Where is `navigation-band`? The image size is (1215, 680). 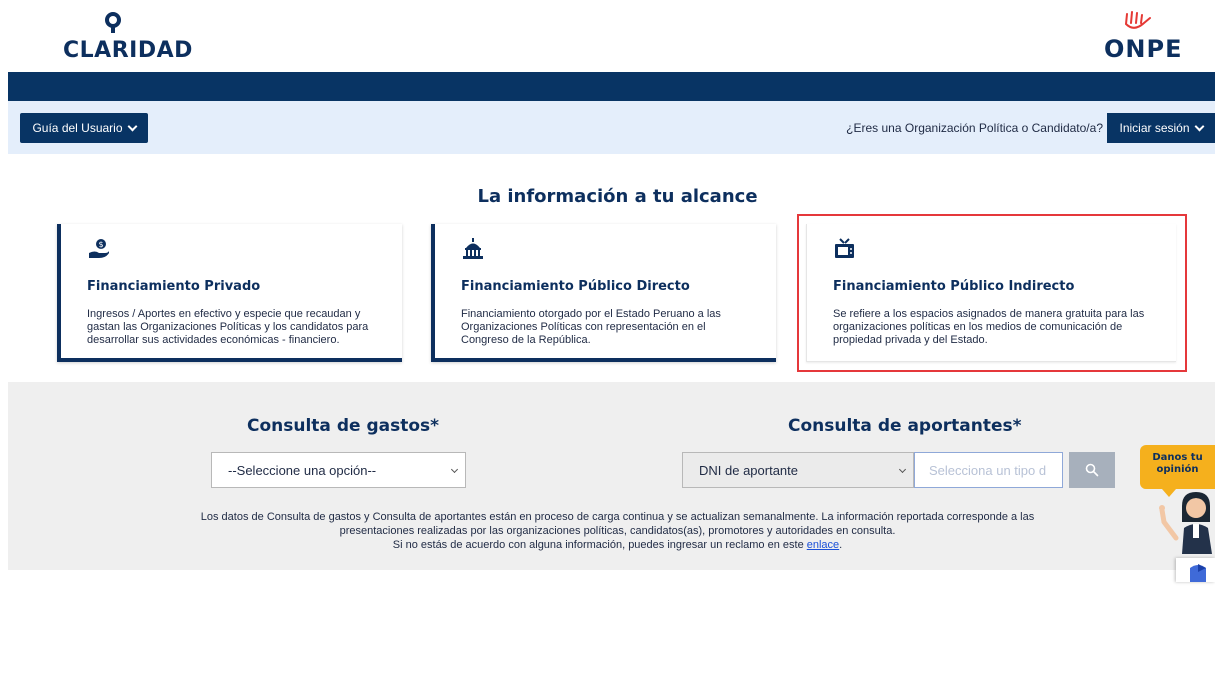
navigation-band is located at coordinates (611, 86).